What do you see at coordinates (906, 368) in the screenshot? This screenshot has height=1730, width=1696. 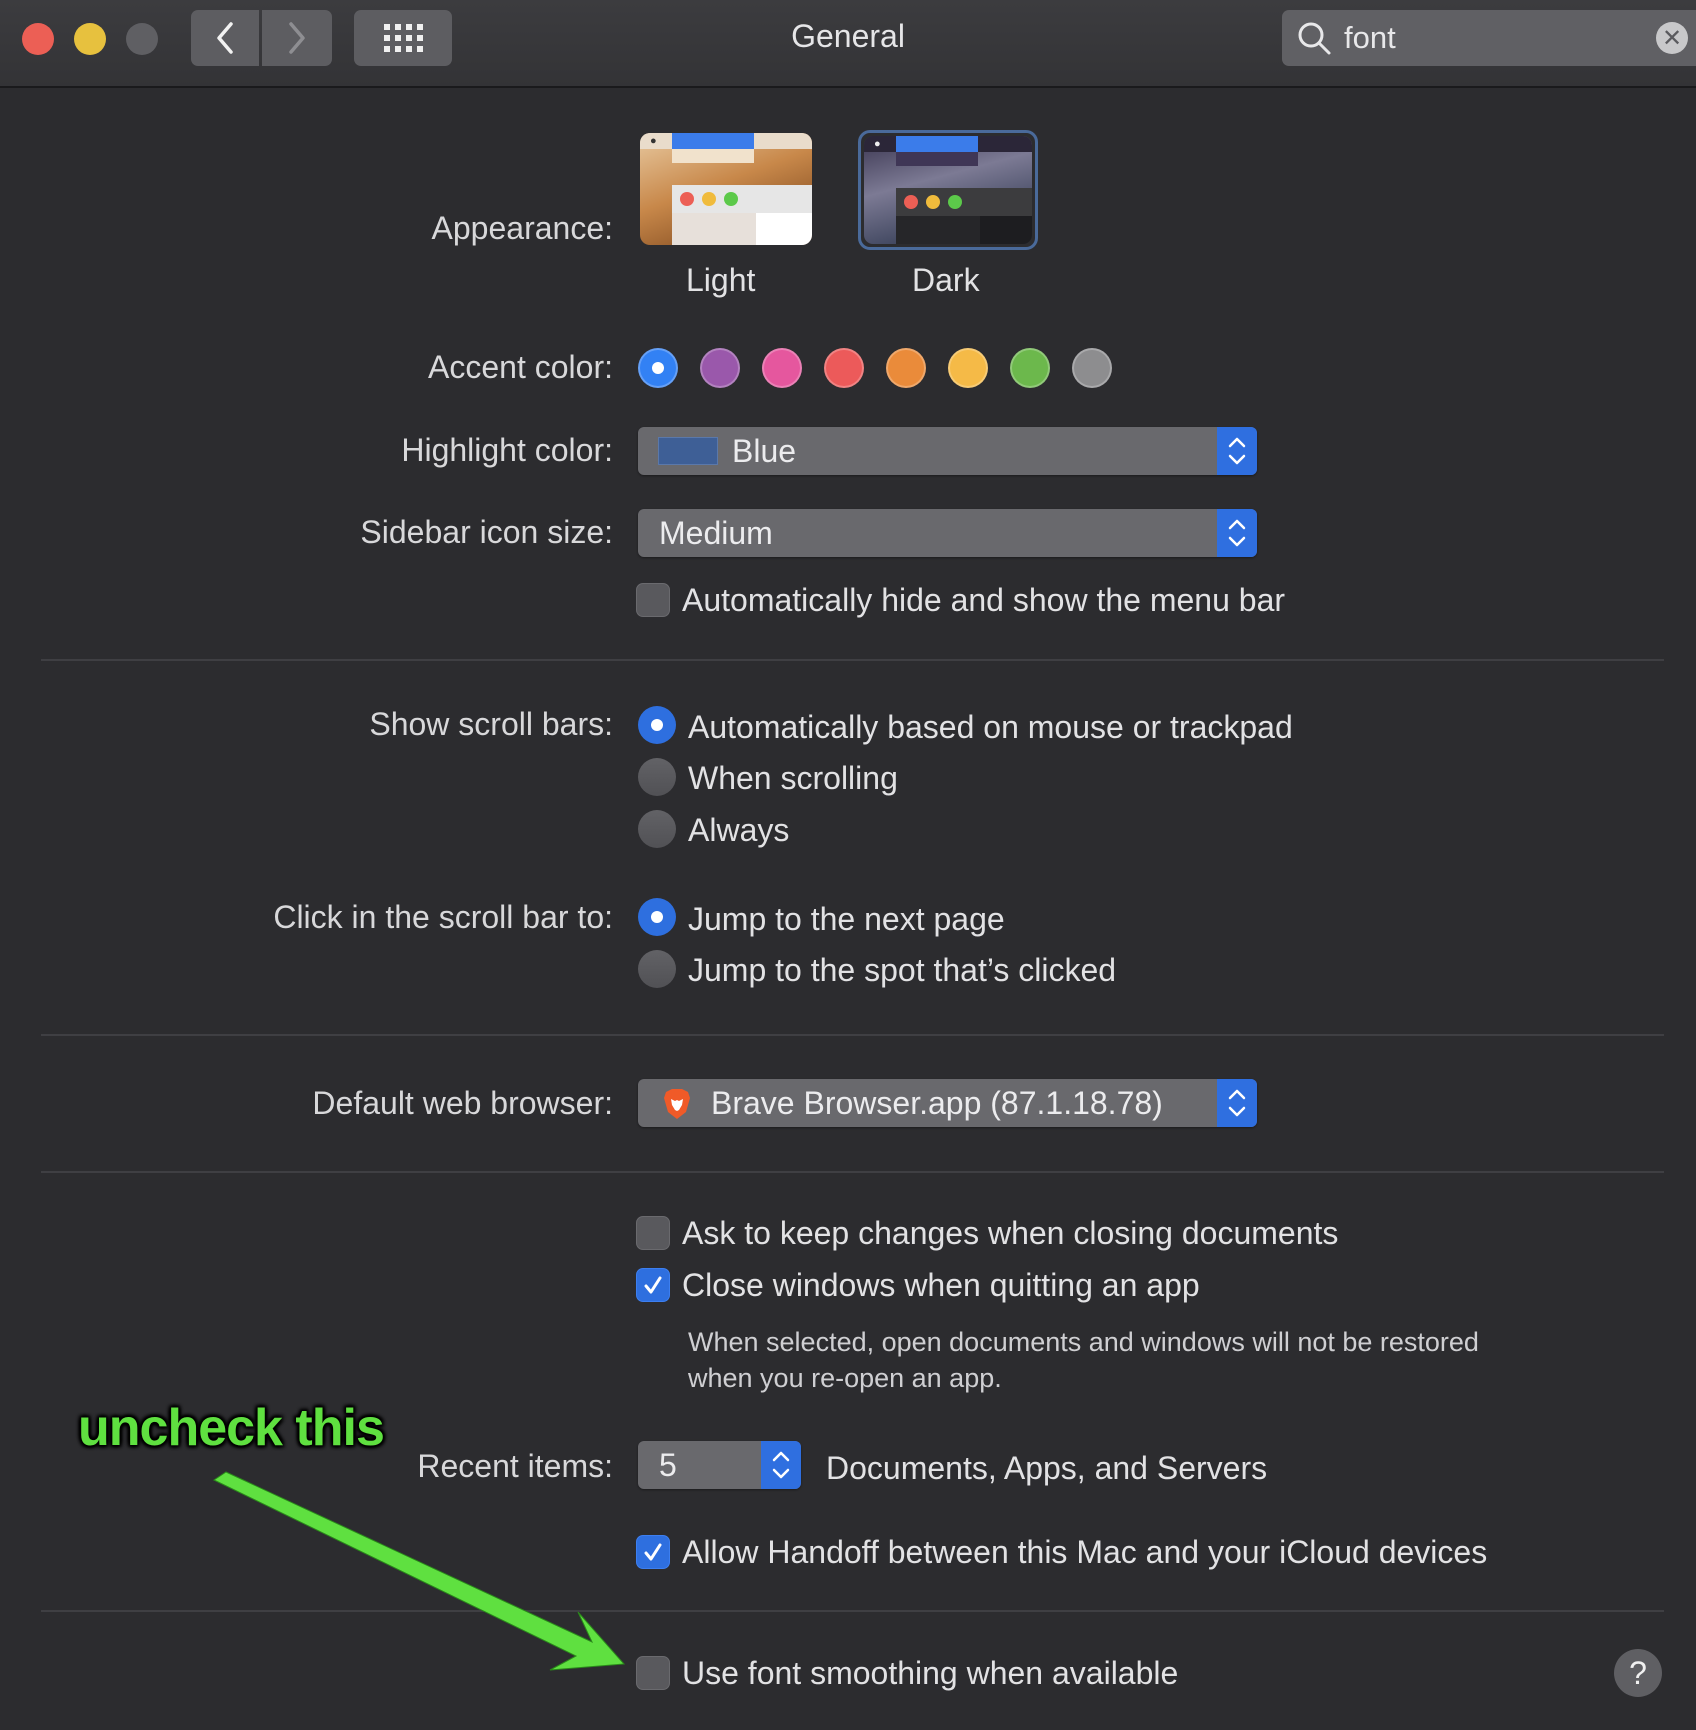 I see `accent-color-orange` at bounding box center [906, 368].